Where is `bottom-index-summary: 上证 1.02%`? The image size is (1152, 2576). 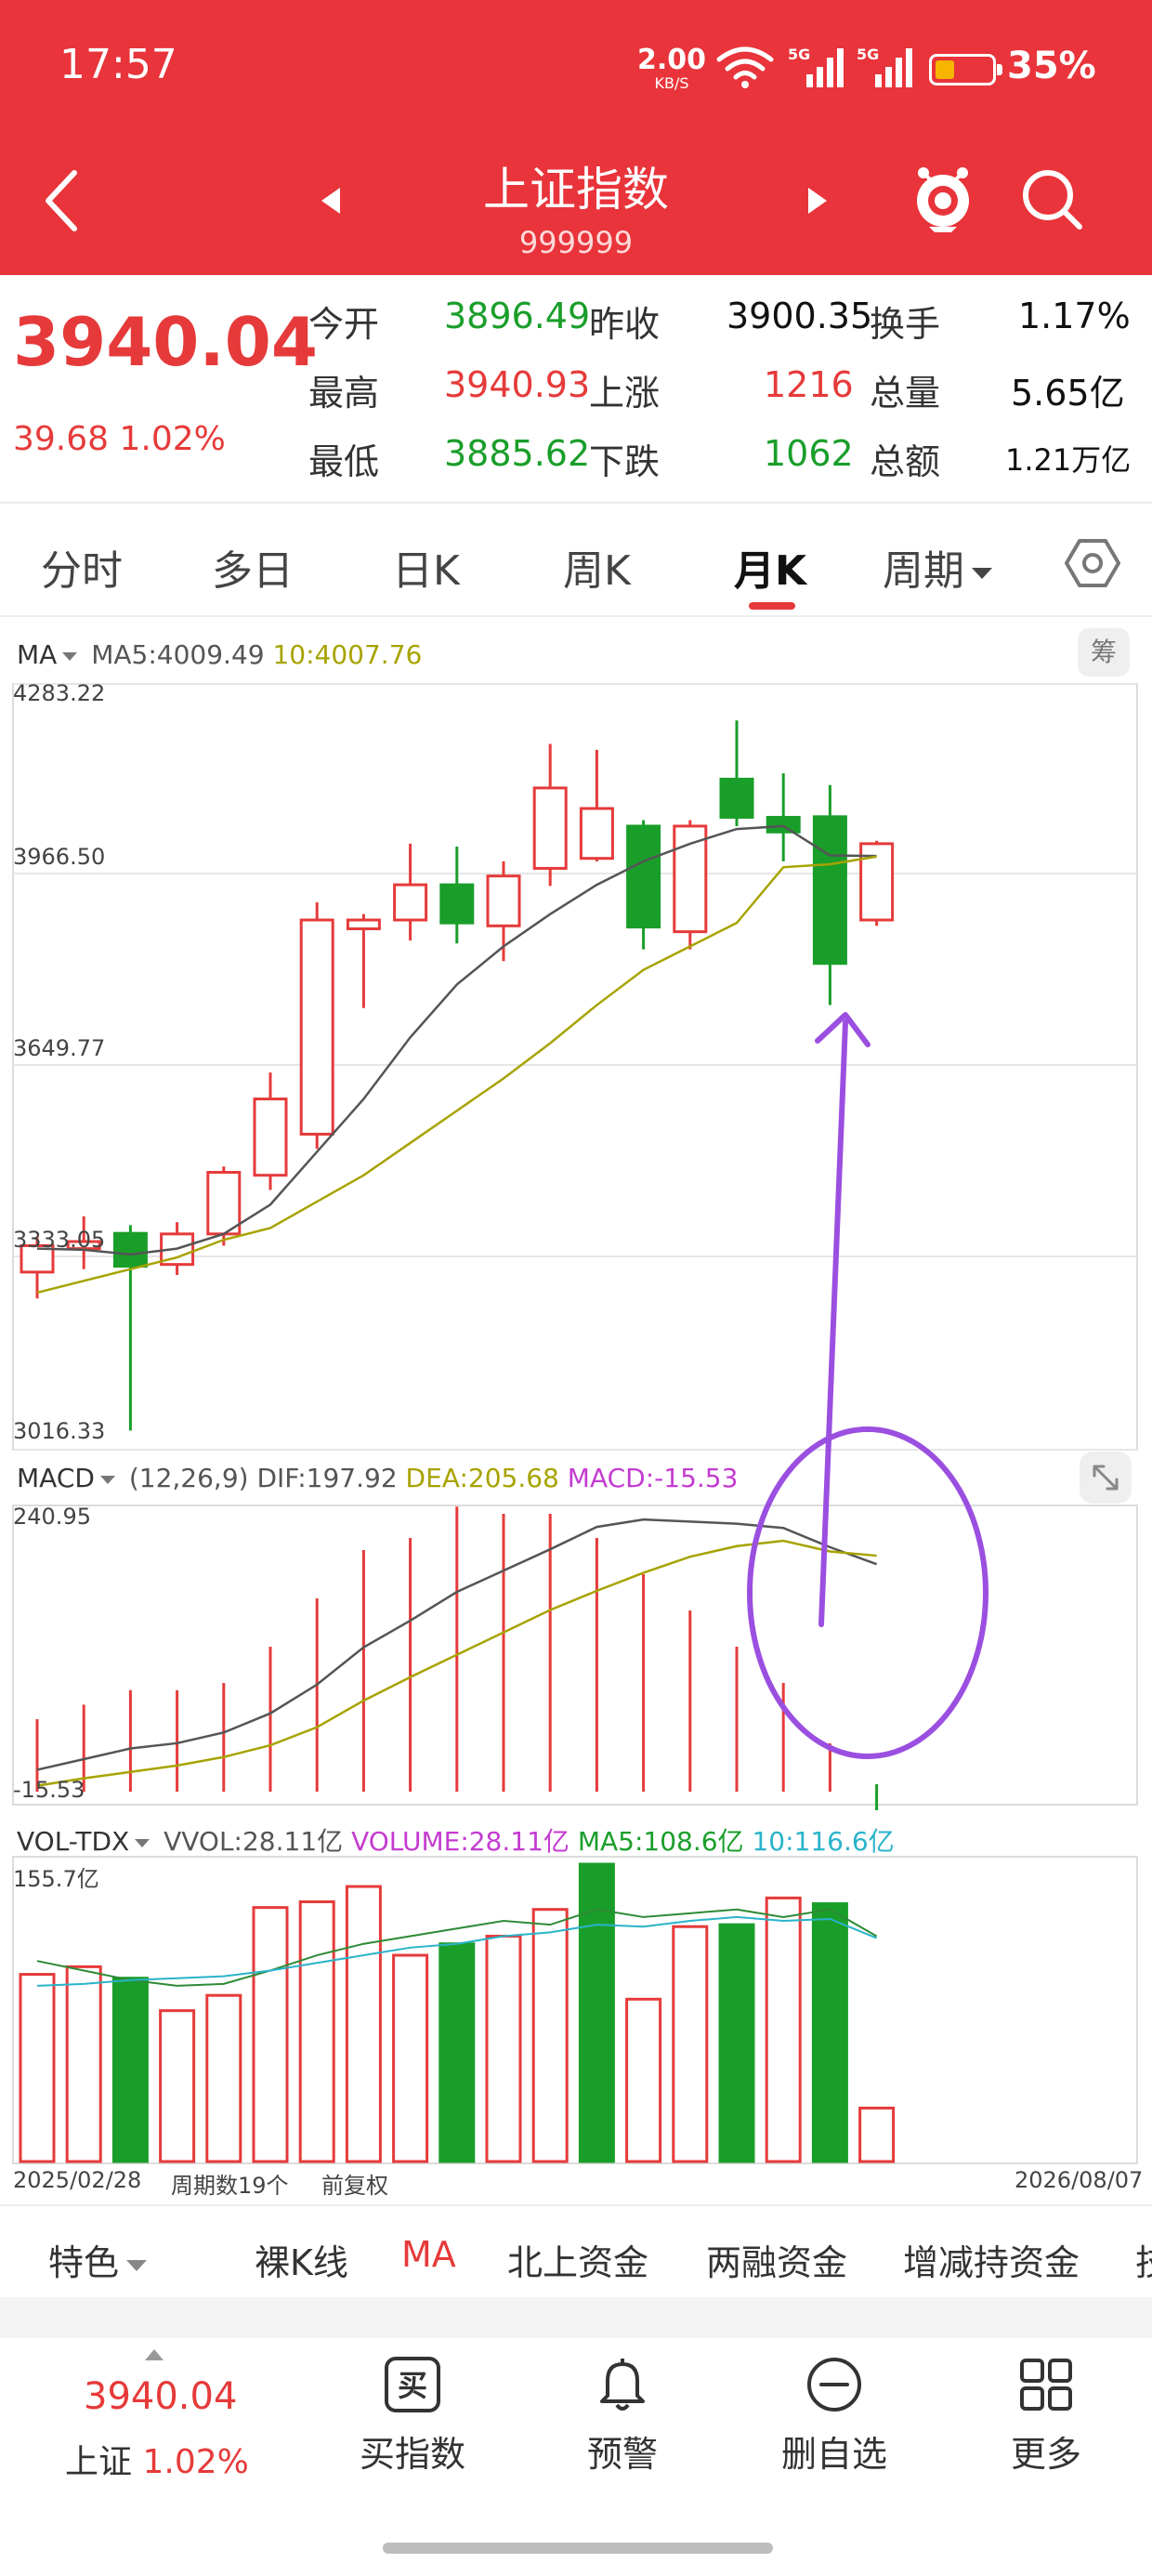
bottom-index-summary: 上证 1.02% is located at coordinates (157, 2459).